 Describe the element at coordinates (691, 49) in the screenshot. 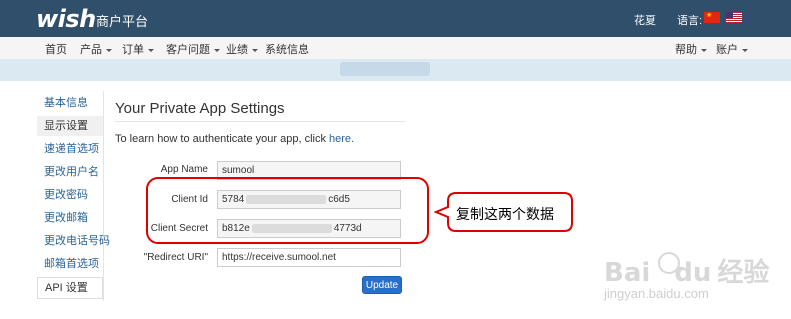

I see `nav-help: 帮助` at that location.